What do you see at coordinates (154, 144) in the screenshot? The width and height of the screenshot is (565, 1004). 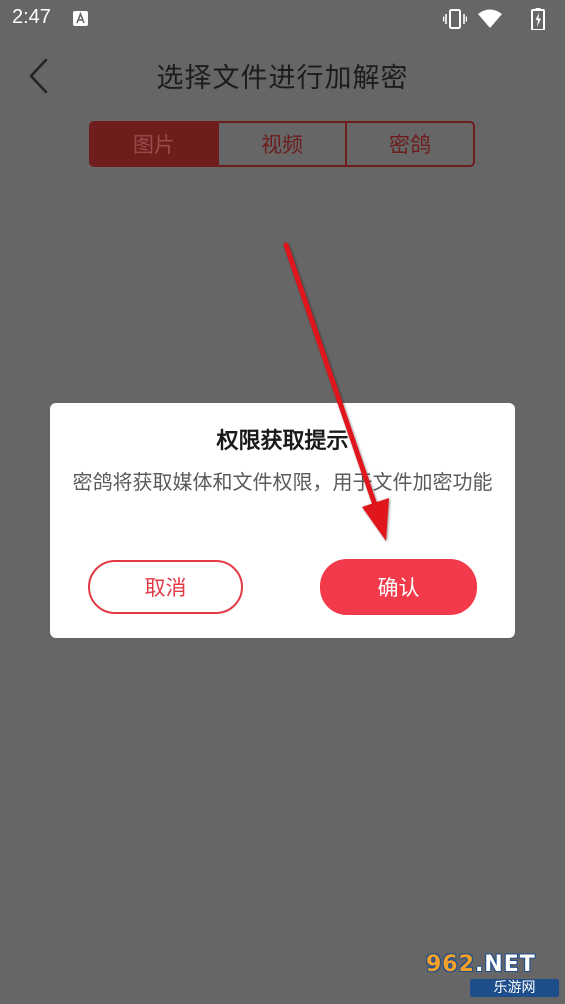 I see `tab-images: 图片` at bounding box center [154, 144].